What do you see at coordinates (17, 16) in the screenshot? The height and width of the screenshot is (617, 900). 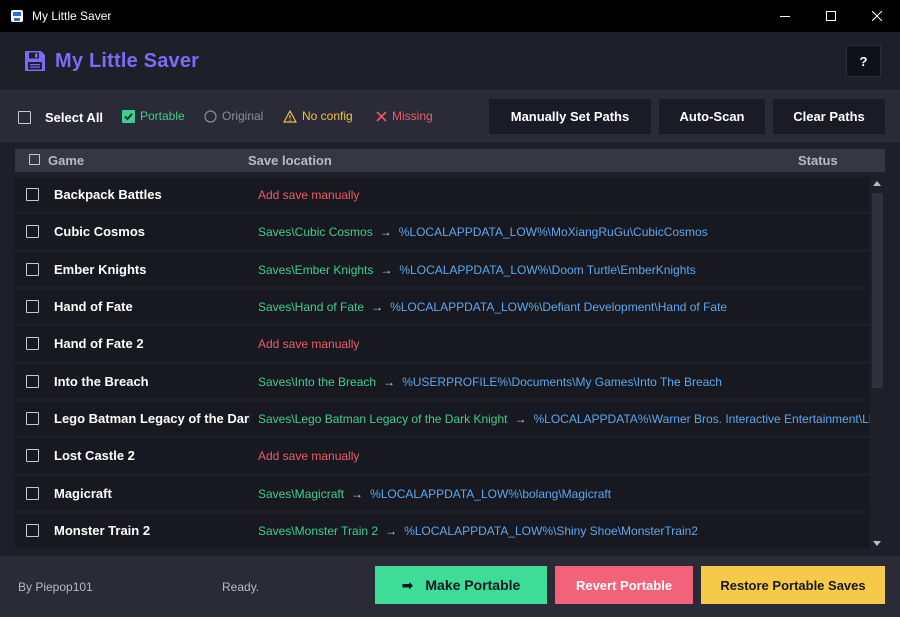 I see `app-icon` at bounding box center [17, 16].